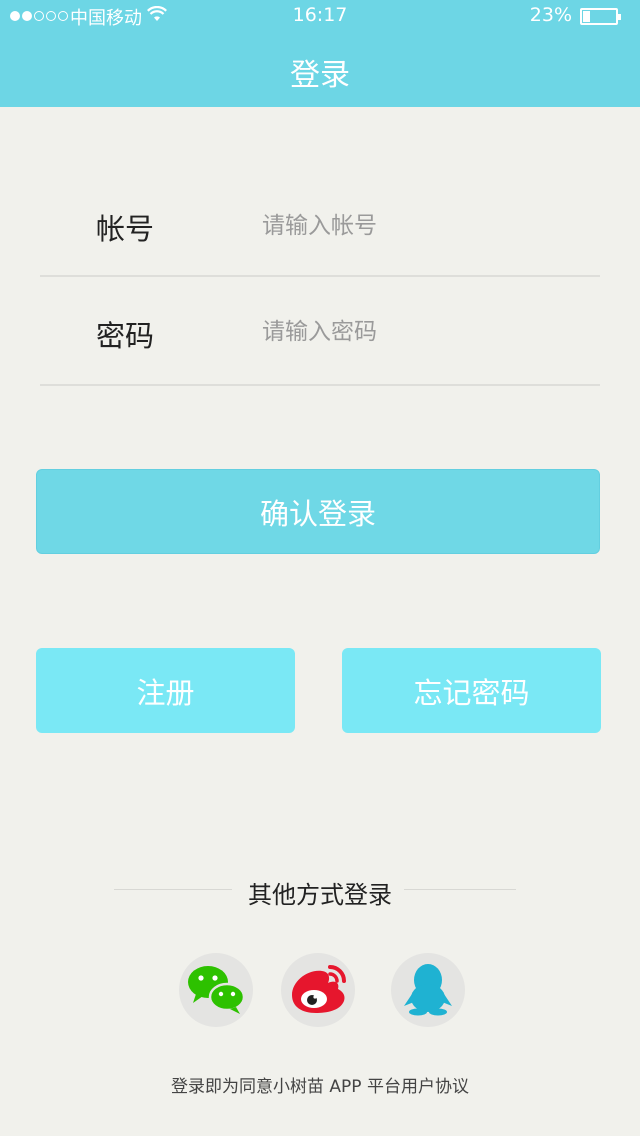  Describe the element at coordinates (471, 690) in the screenshot. I see `forgot-password-button: 忘记密码` at that location.